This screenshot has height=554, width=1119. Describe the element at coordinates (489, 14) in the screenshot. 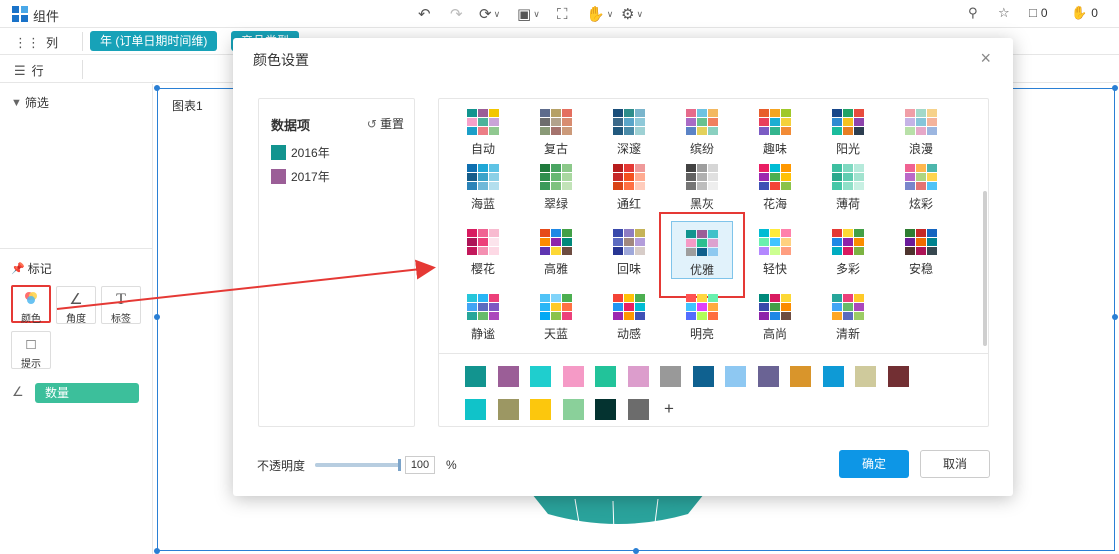

I see `refresh-icon: ⟳ ∨` at that location.